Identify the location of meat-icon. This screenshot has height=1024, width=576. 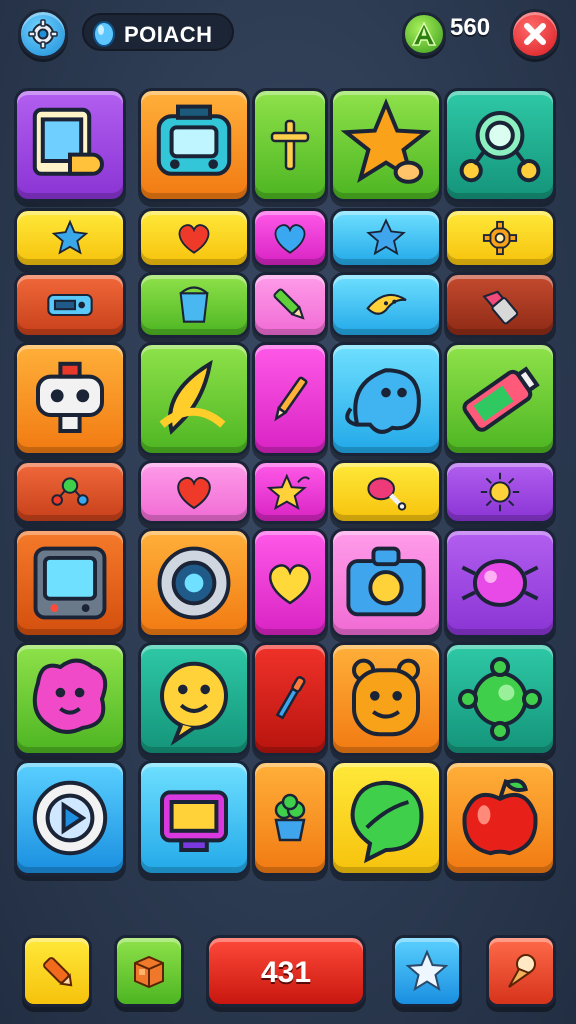
(387, 494).